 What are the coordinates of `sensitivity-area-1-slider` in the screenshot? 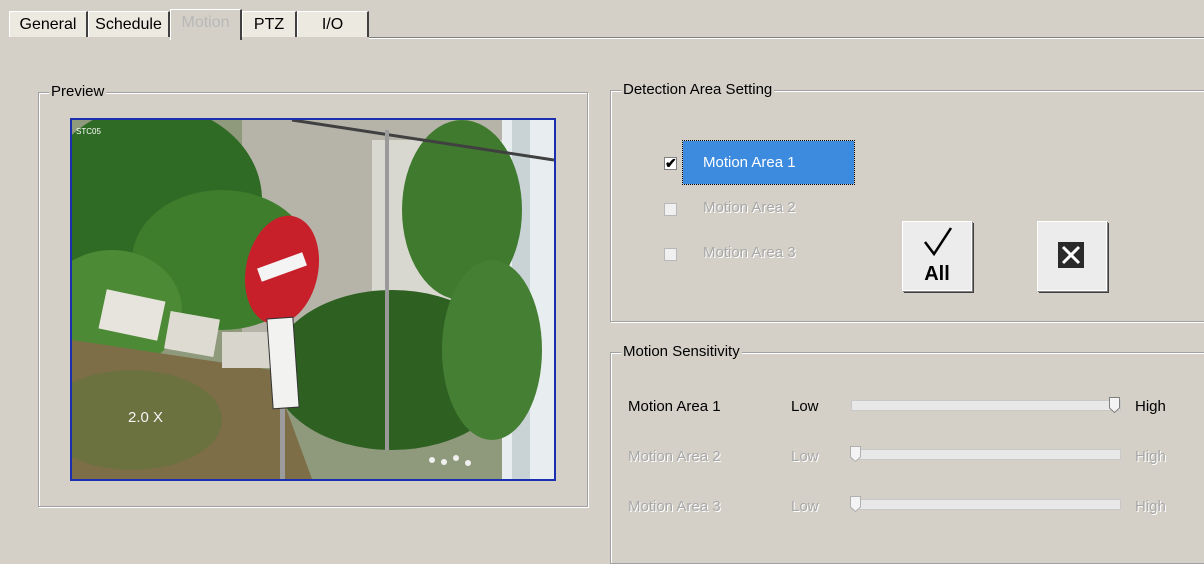 It's located at (986, 405).